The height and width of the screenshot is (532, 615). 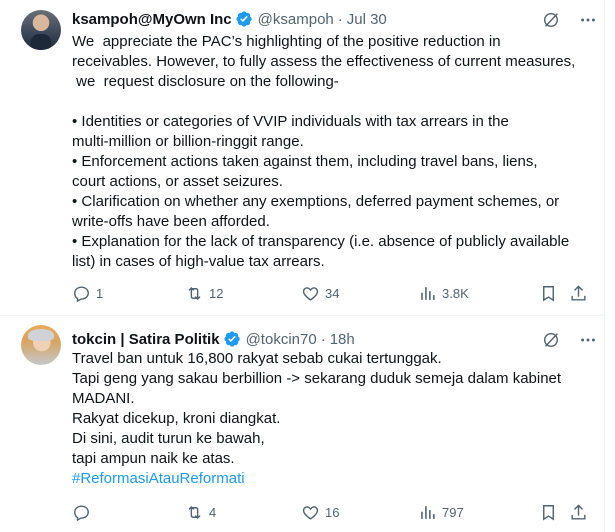 What do you see at coordinates (216, 293) in the screenshot?
I see `repost-count: 12` at bounding box center [216, 293].